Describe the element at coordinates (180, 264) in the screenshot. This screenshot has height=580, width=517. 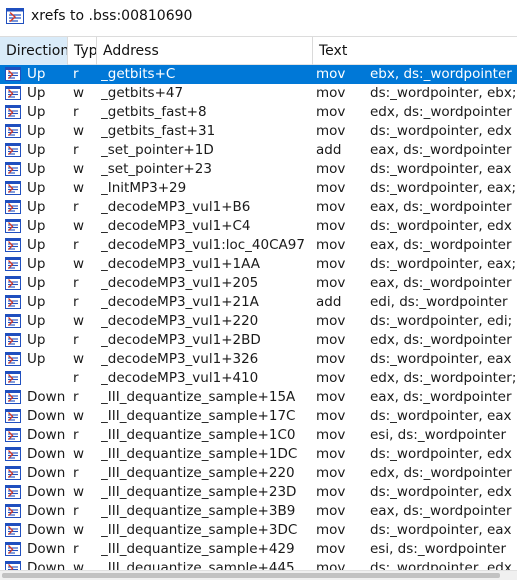
I see `cell-address: _decodeMP3_vul1+1AA` at that location.